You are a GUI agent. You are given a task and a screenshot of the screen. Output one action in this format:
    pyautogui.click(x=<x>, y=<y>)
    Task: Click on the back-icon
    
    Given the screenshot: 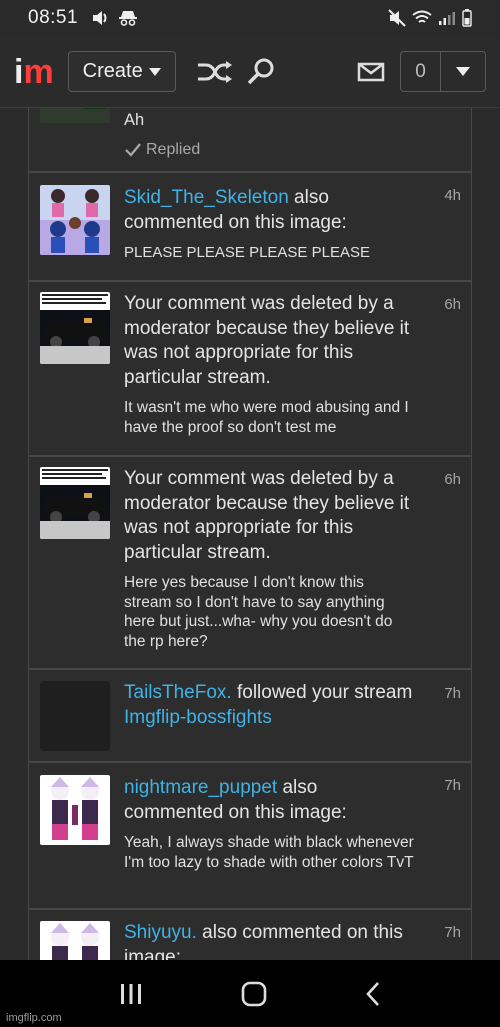 What is the action you would take?
    pyautogui.click(x=373, y=994)
    